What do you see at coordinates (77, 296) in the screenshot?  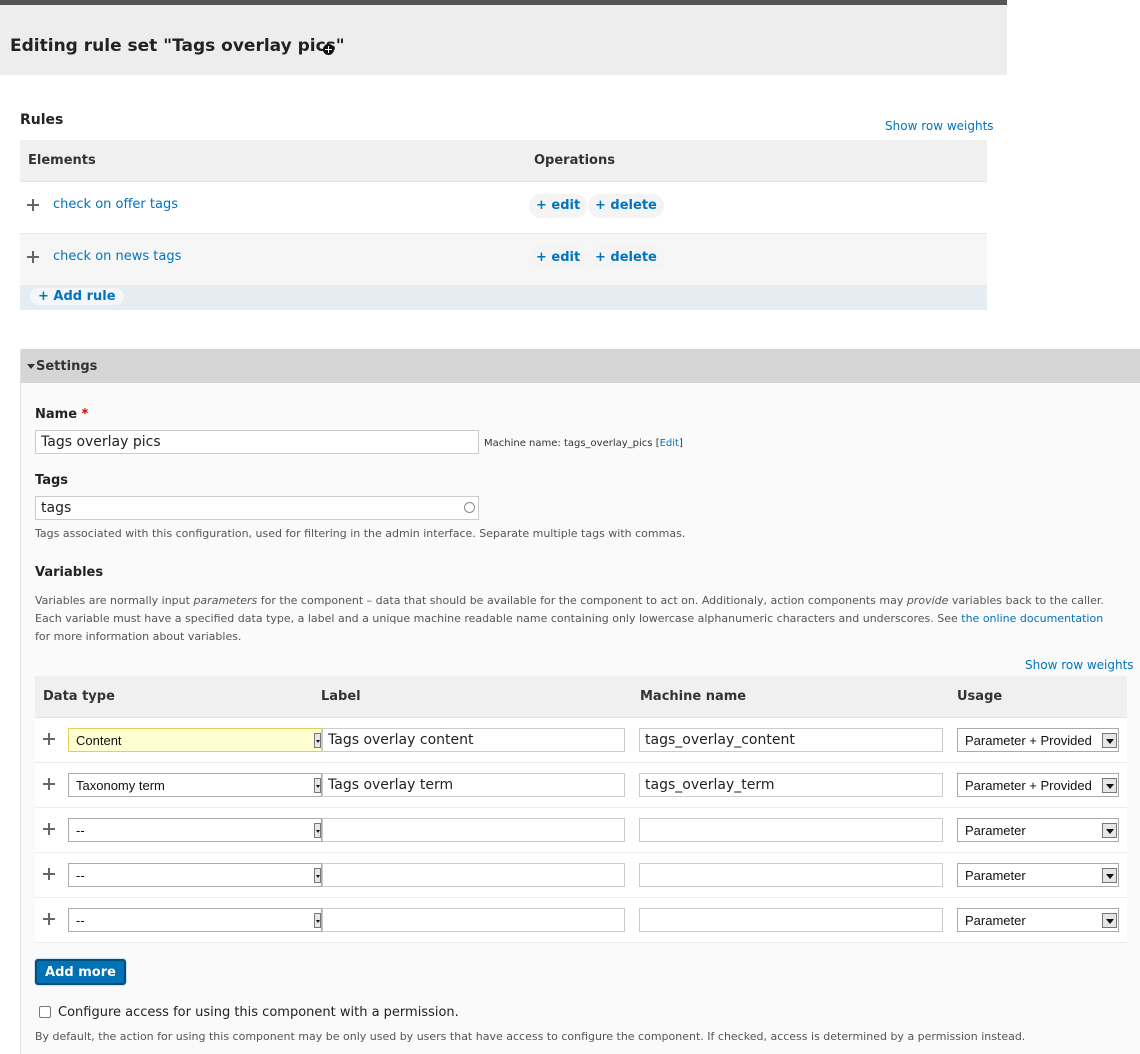 I see `add-rule-button: + Add rule` at bounding box center [77, 296].